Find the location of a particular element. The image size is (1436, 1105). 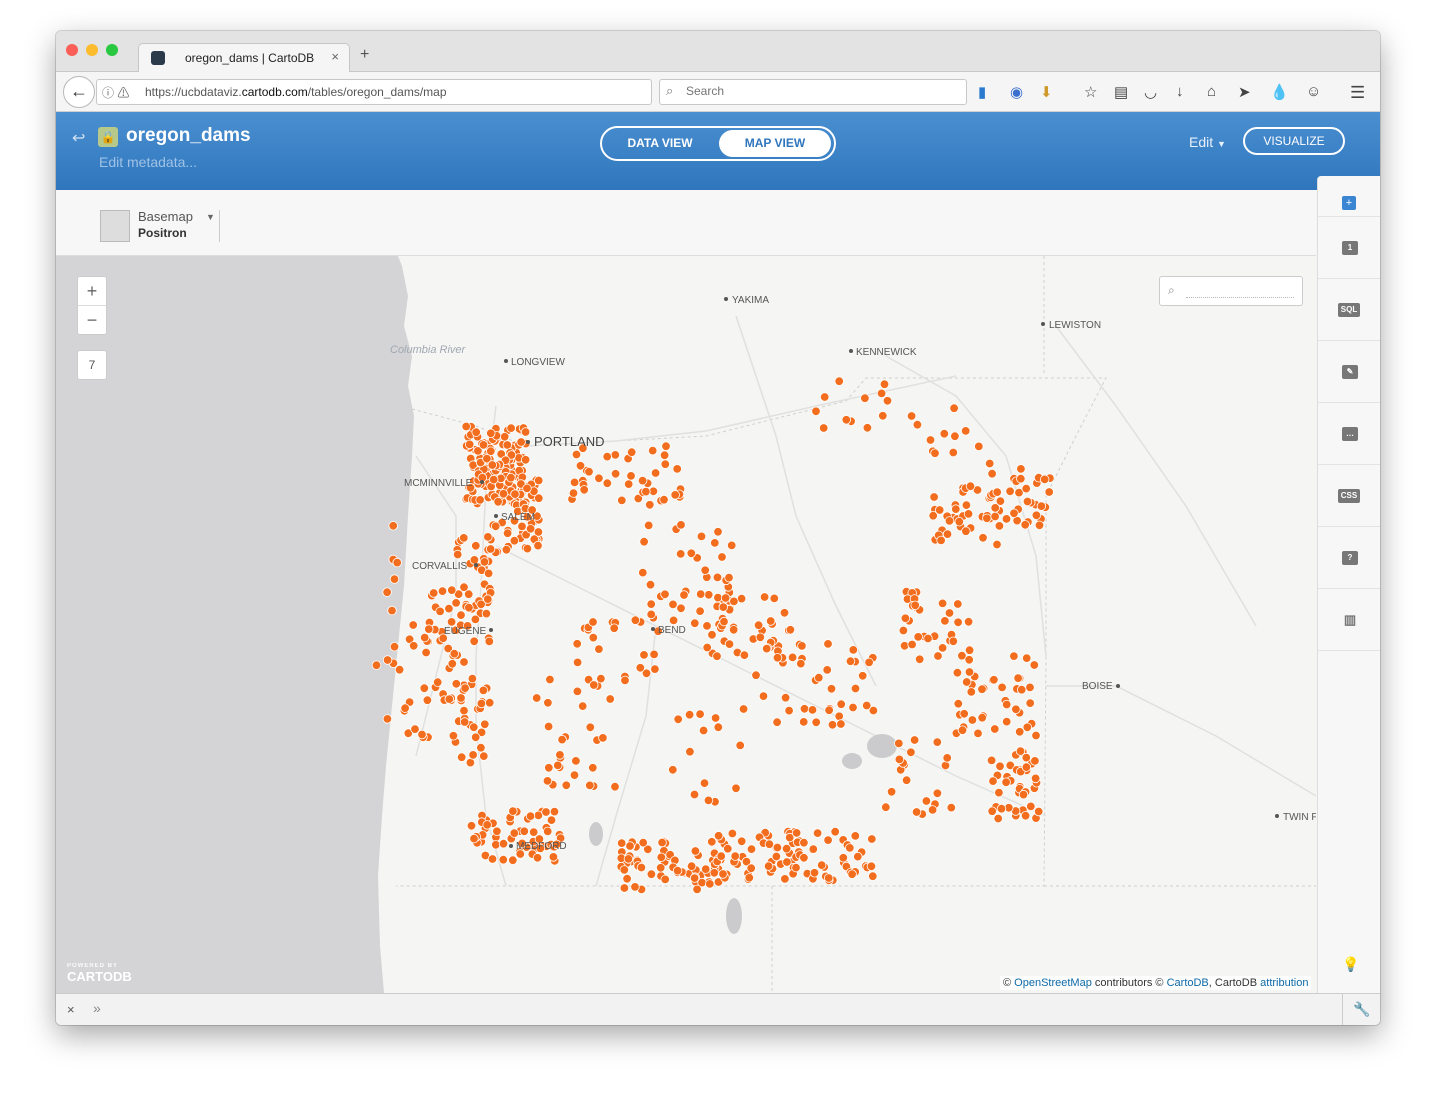

edit-menu: Edit ▼ is located at coordinates (1207, 142).